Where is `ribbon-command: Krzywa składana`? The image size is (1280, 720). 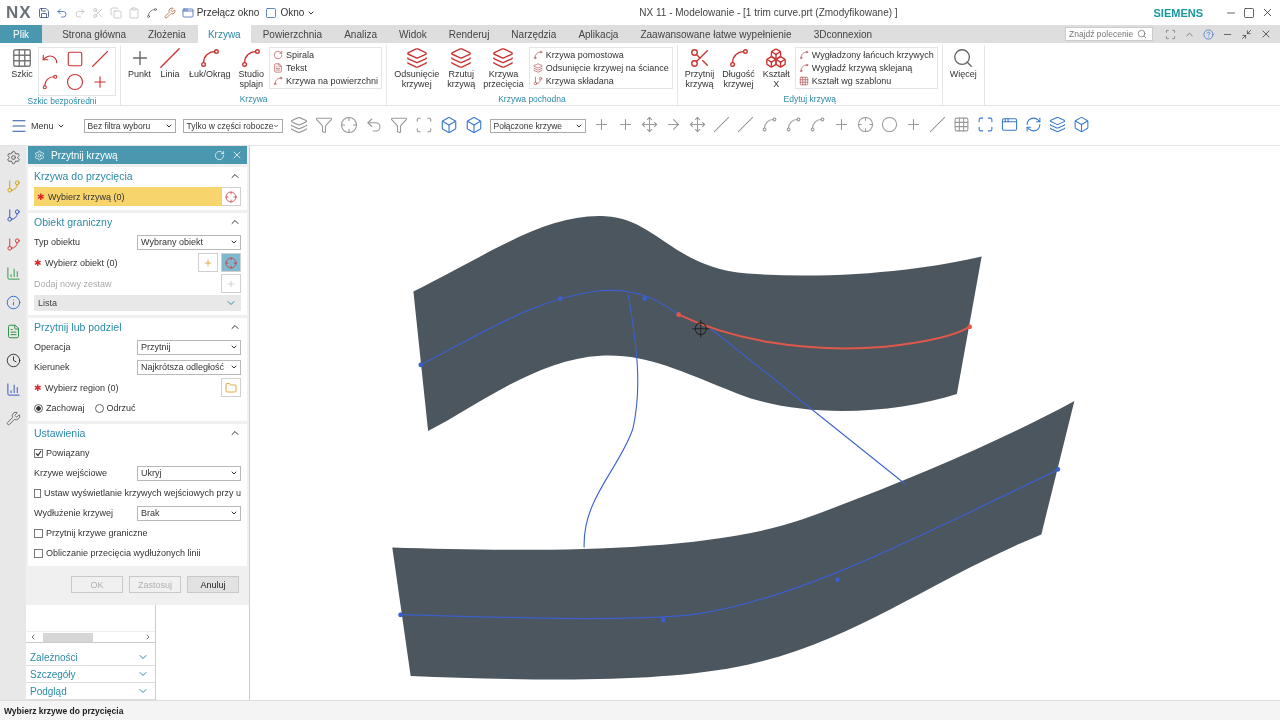 ribbon-command: Krzywa składana is located at coordinates (600, 81).